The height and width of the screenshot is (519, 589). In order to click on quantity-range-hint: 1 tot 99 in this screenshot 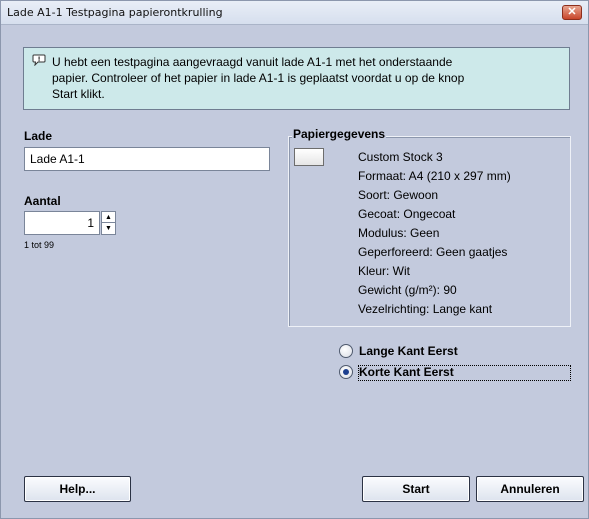, I will do `click(39, 245)`.